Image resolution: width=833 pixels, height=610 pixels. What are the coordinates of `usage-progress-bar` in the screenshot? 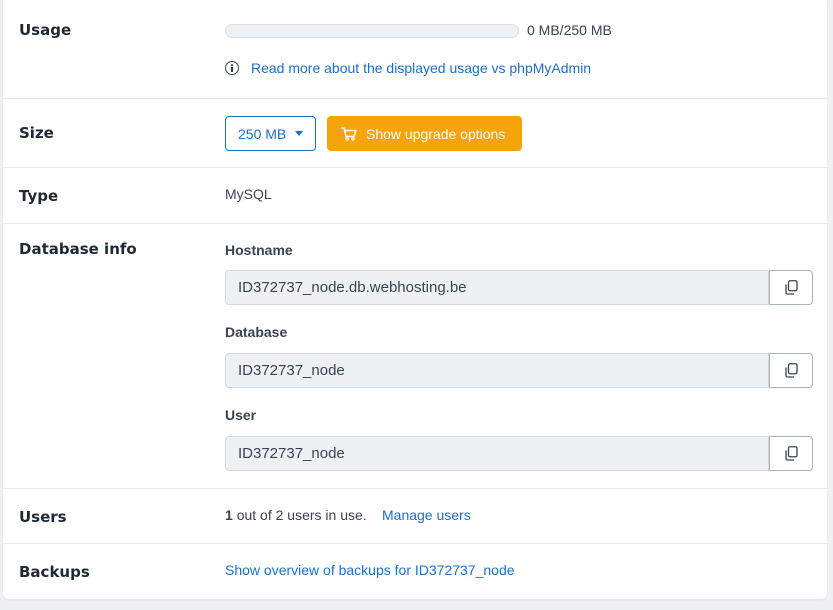 It's located at (372, 31).